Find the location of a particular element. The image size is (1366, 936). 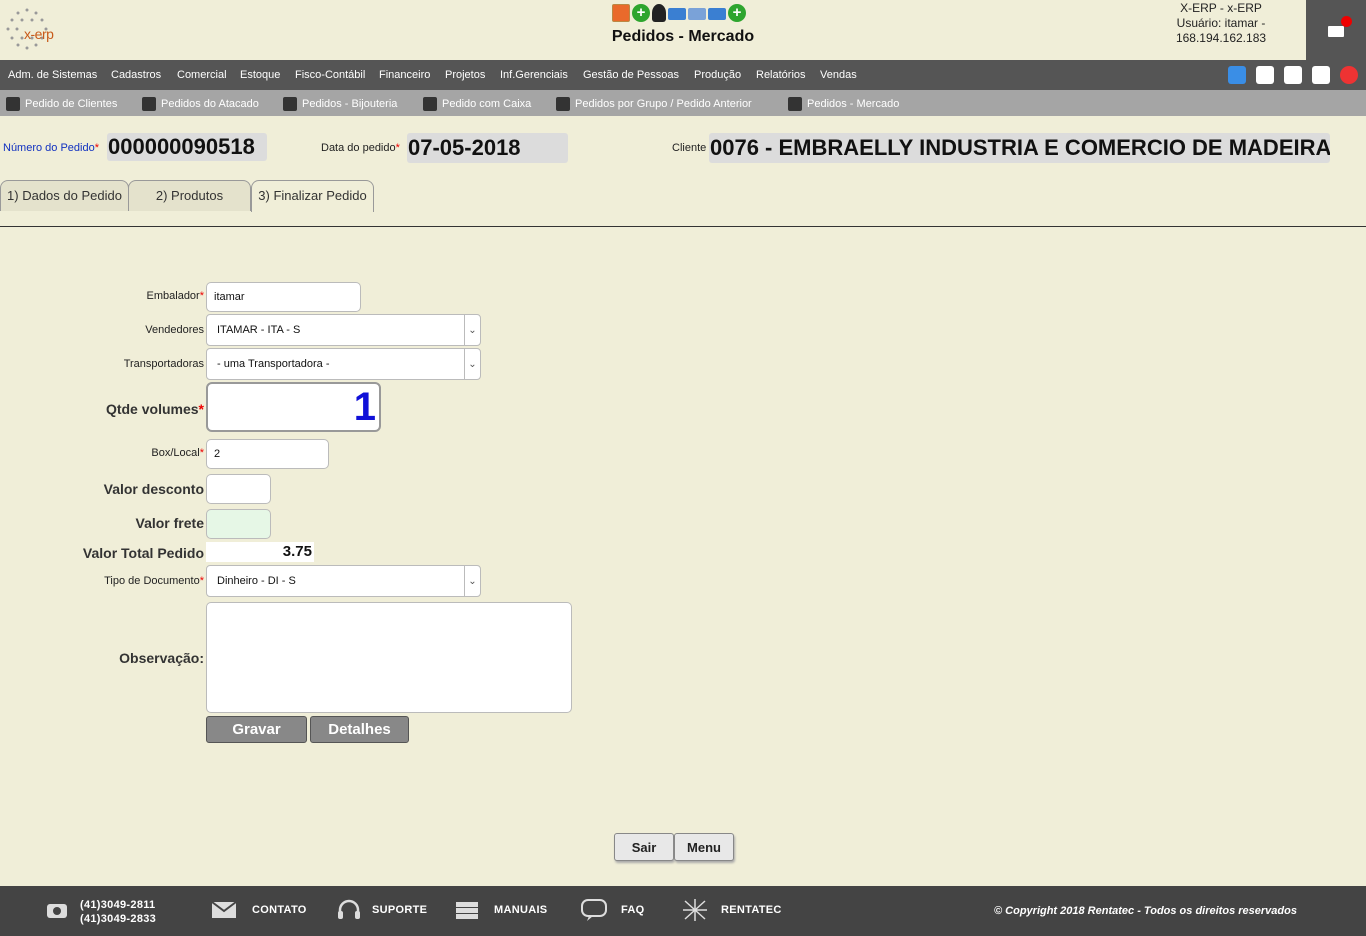

transportadoras-select: - uma Transportadora - ⌄ is located at coordinates (343, 364).